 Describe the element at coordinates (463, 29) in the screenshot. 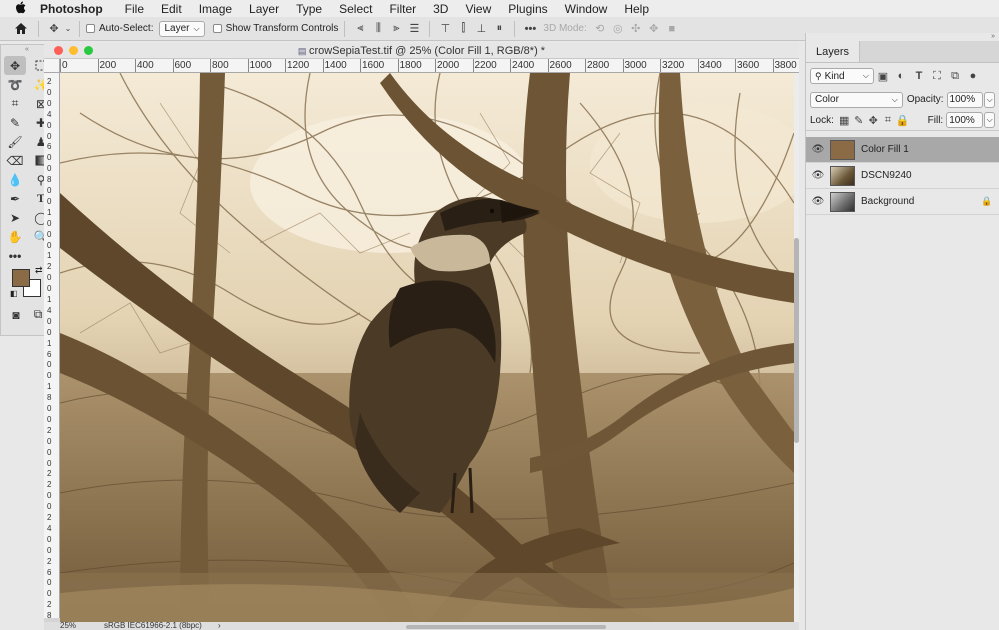

I see `align-middle-v-icon: ⫿` at that location.